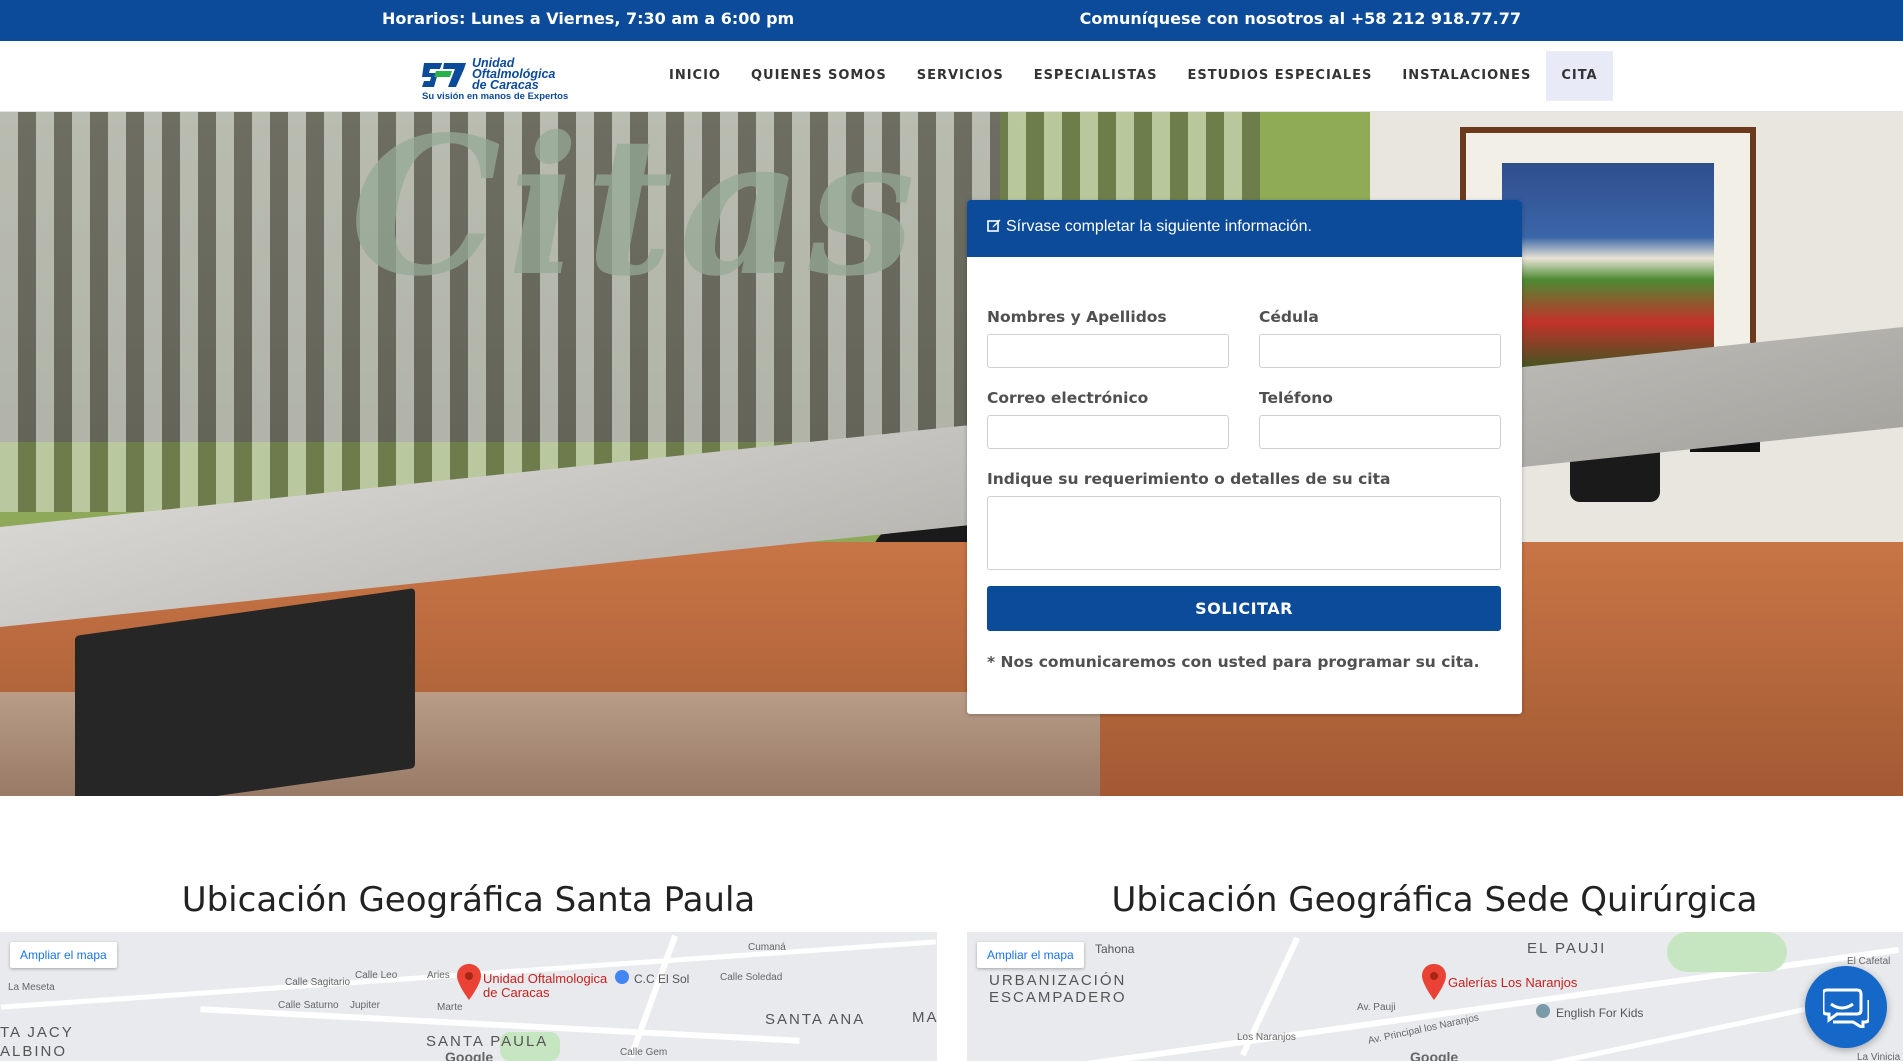  Describe the element at coordinates (1280, 76) in the screenshot. I see `nav-item-estudios-especiales: ESTUDIOS ESPECIALES` at that location.